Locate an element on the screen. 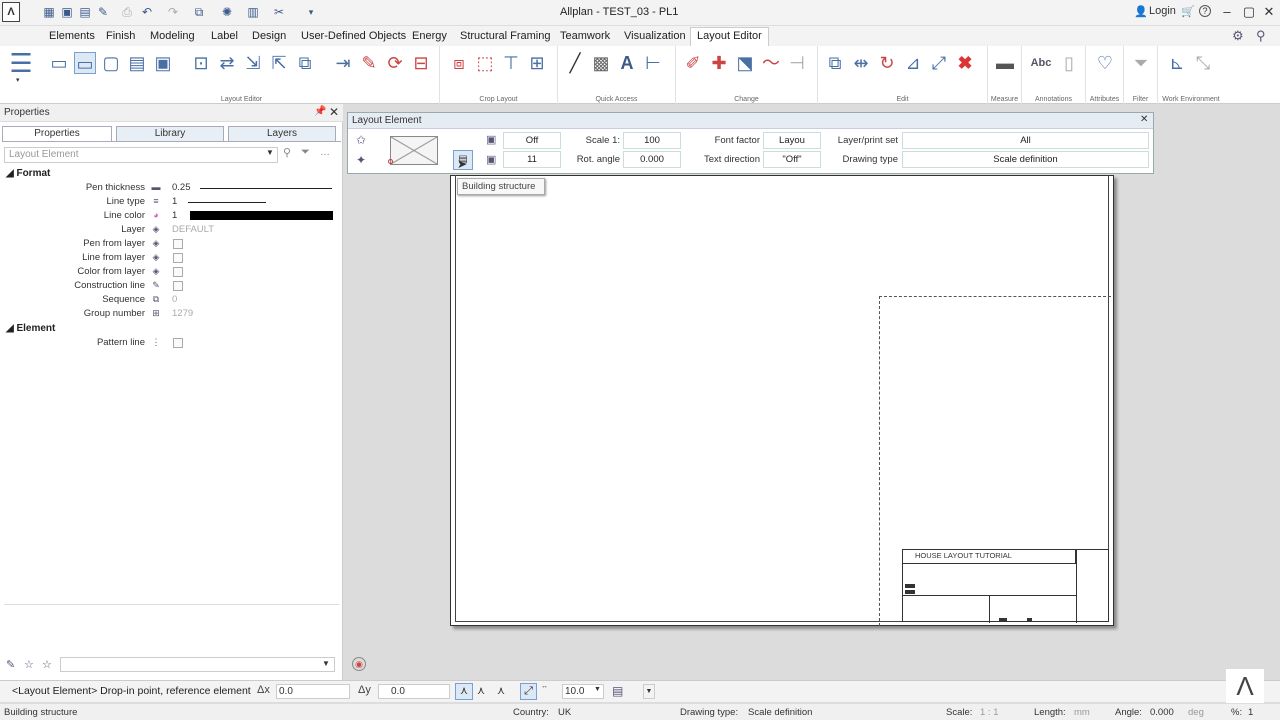  tab-layout-editor: Layout Editor is located at coordinates (729, 36).